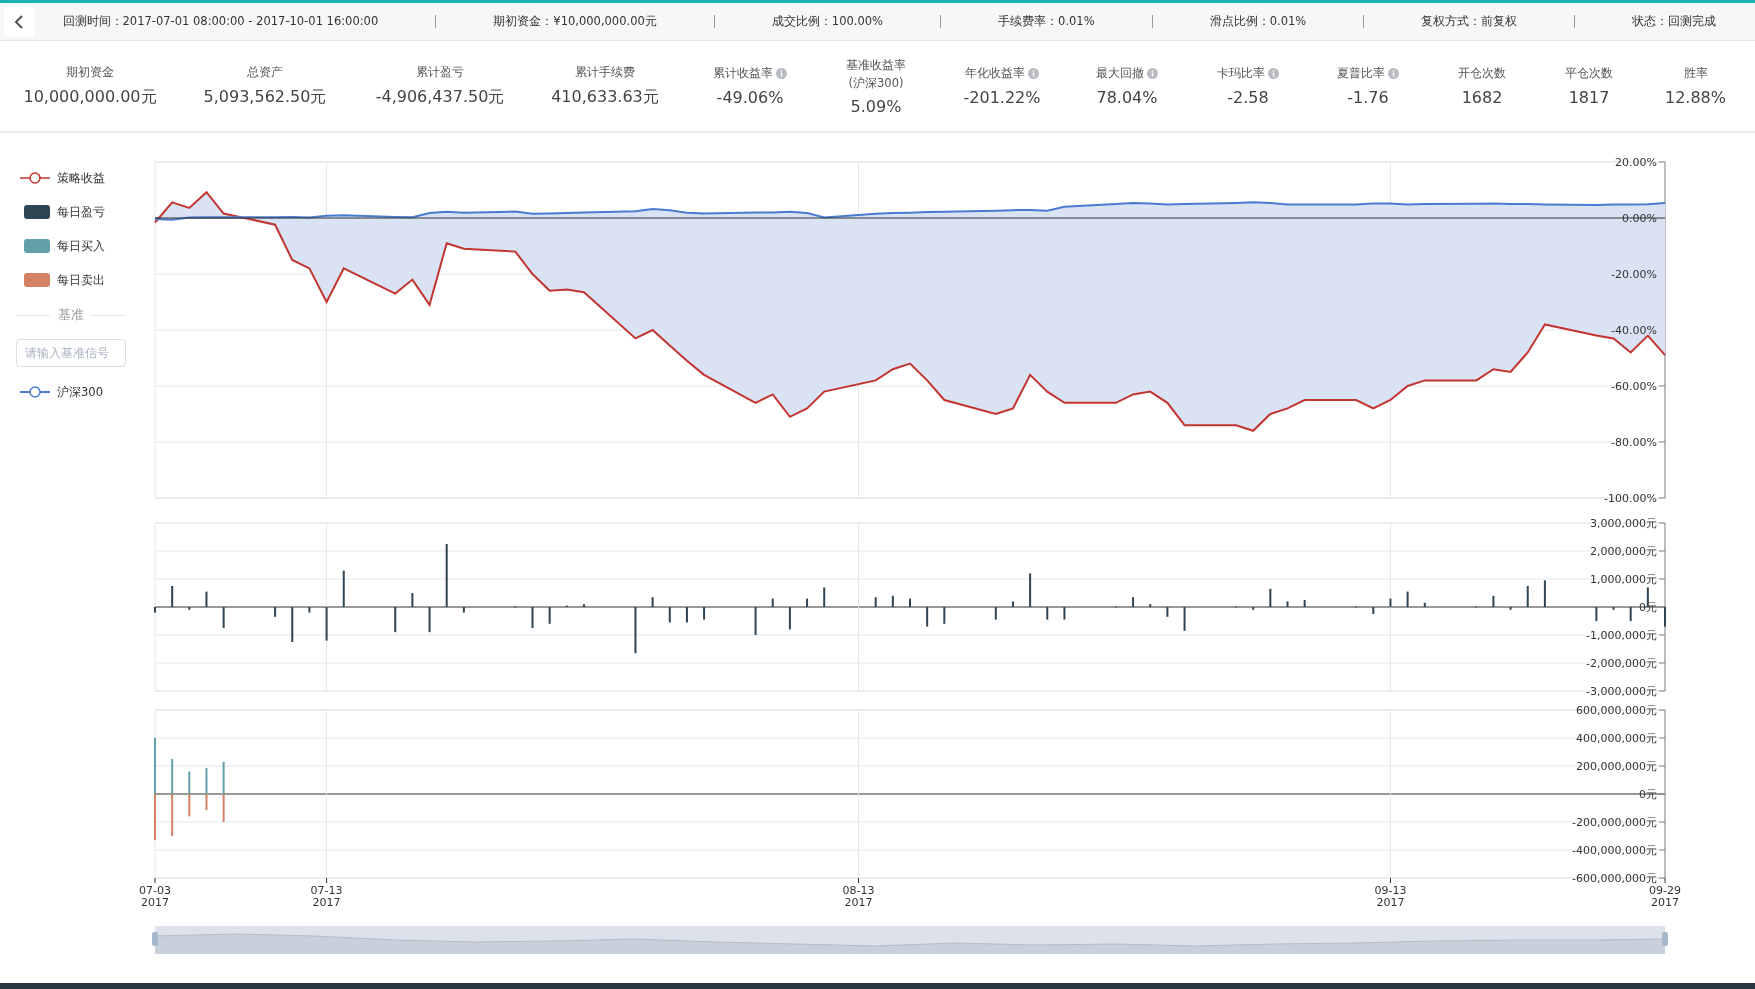 The image size is (1755, 989). Describe the element at coordinates (1634, 442) in the screenshot. I see `axis-label: -80.00%` at that location.